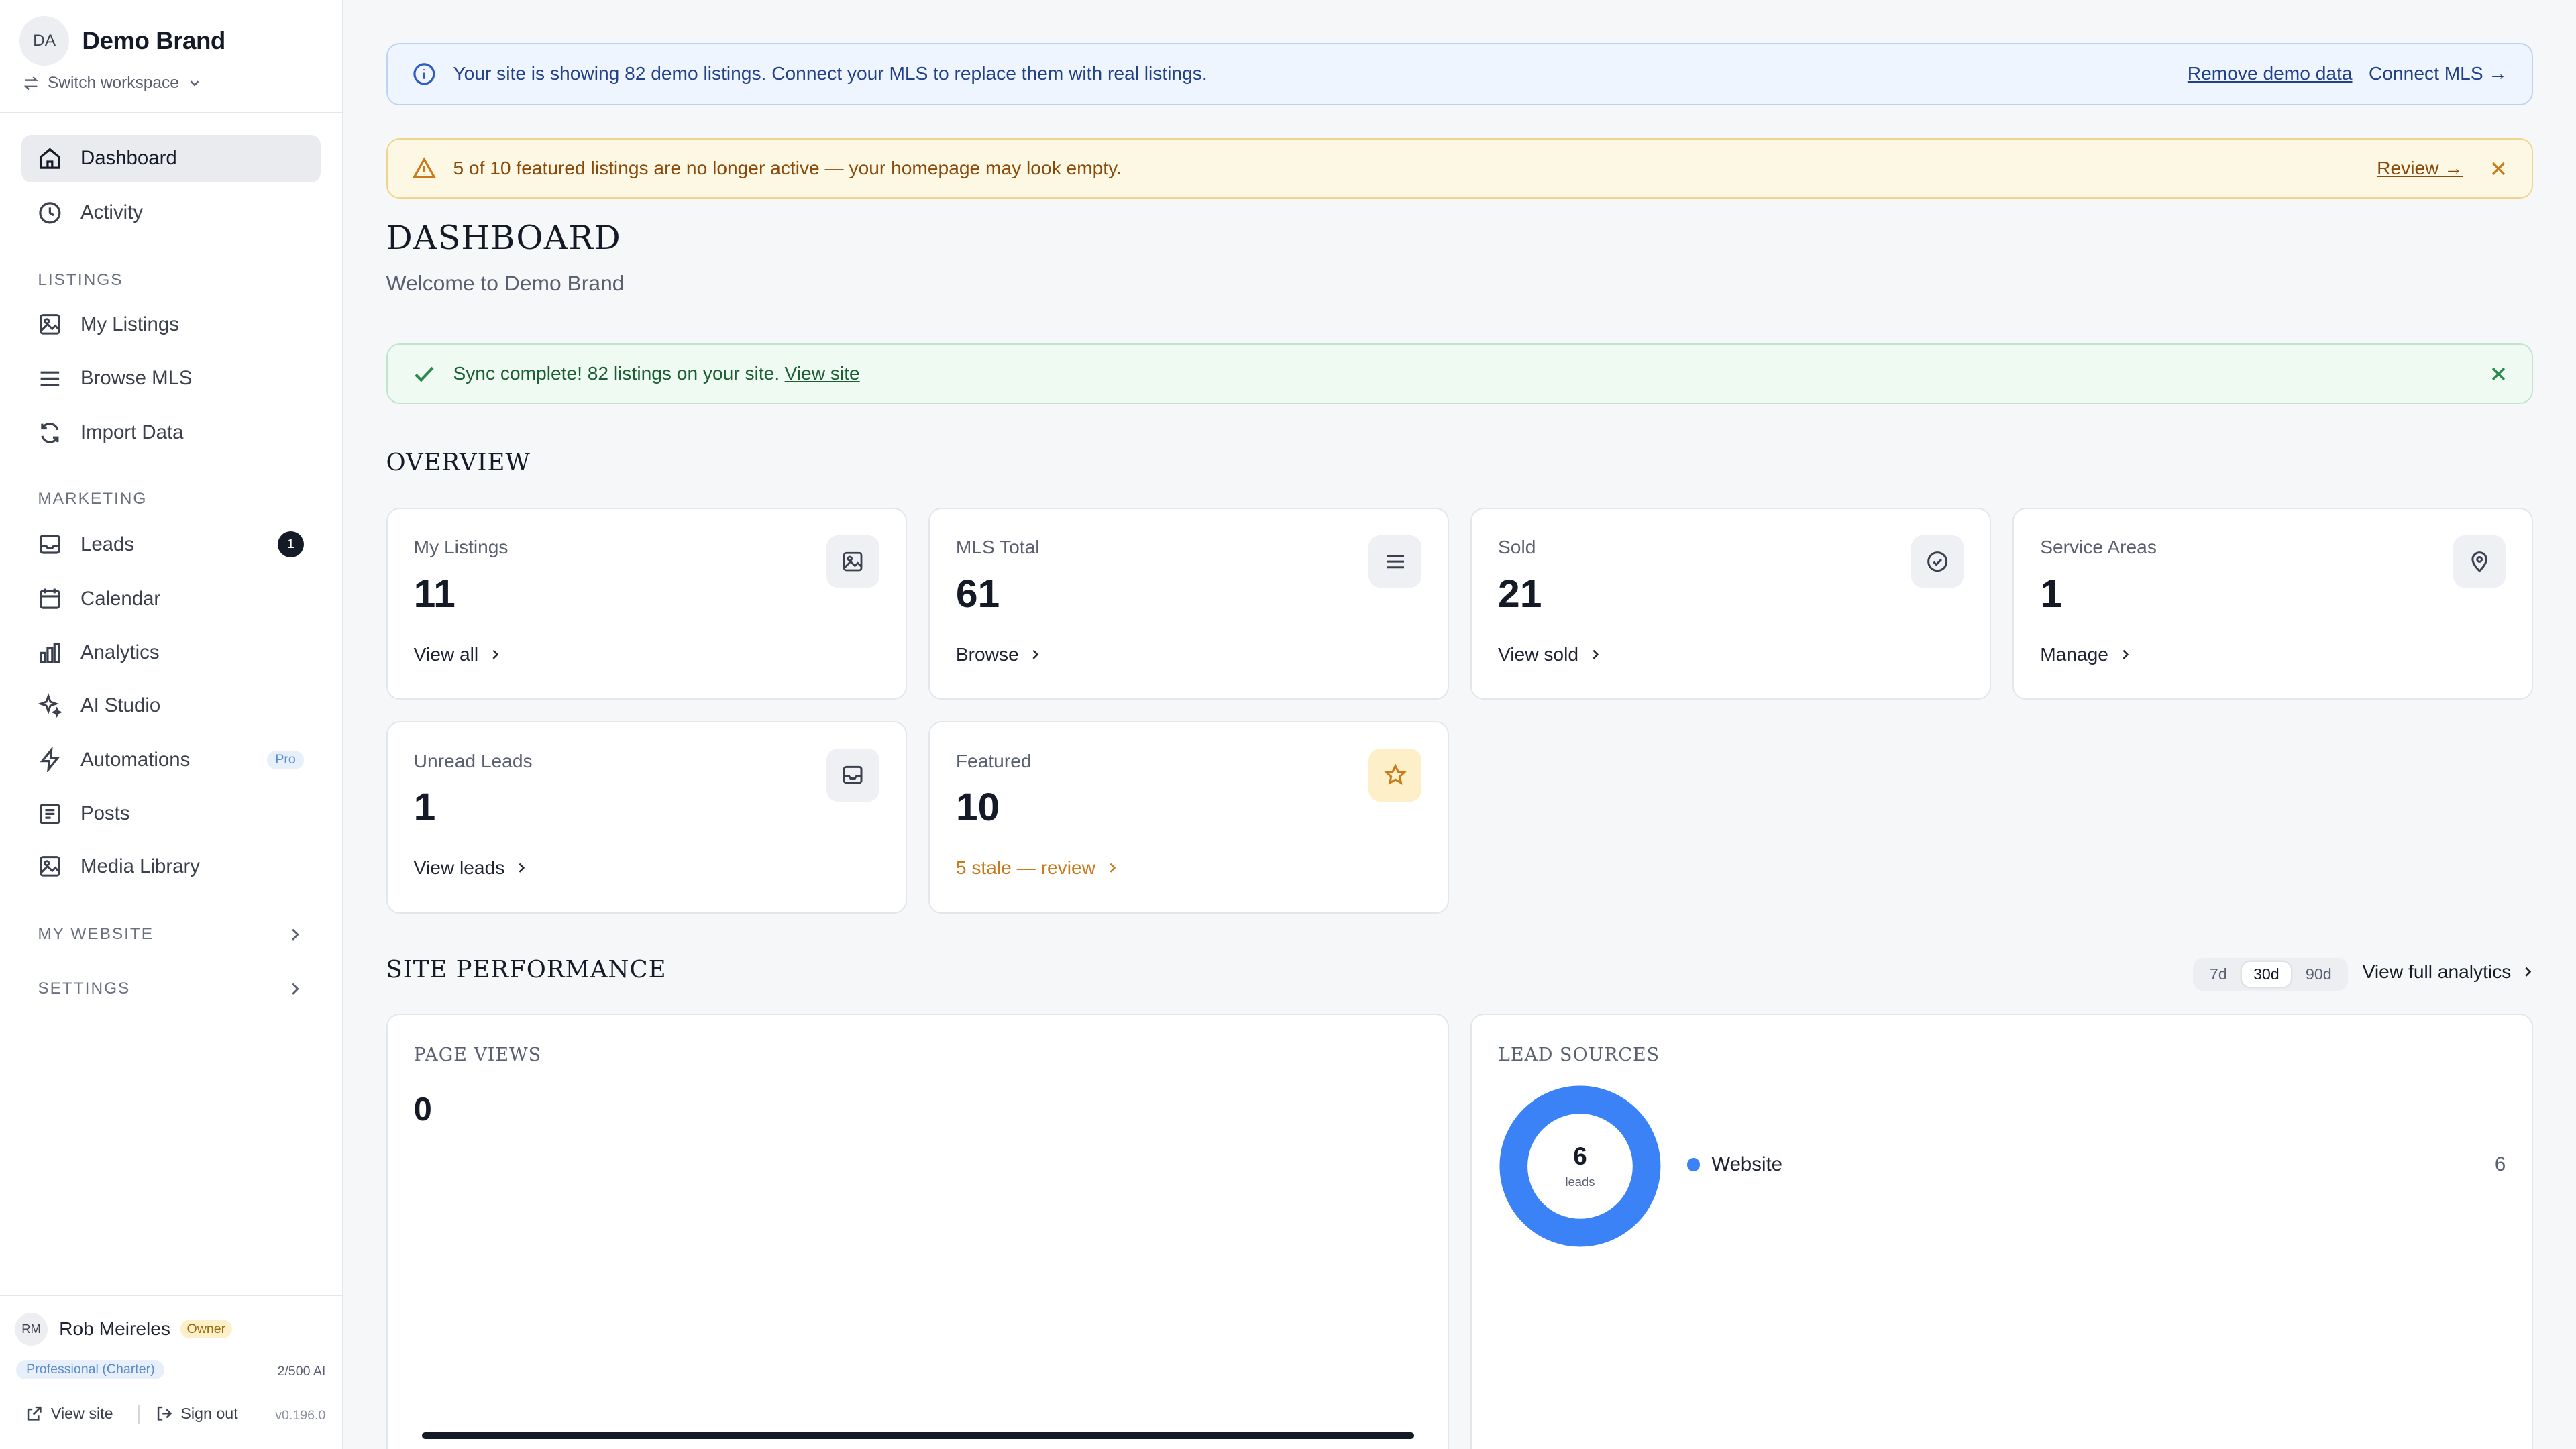 The height and width of the screenshot is (1449, 2576). Describe the element at coordinates (139, 1414) in the screenshot. I see `footer-divider` at that location.